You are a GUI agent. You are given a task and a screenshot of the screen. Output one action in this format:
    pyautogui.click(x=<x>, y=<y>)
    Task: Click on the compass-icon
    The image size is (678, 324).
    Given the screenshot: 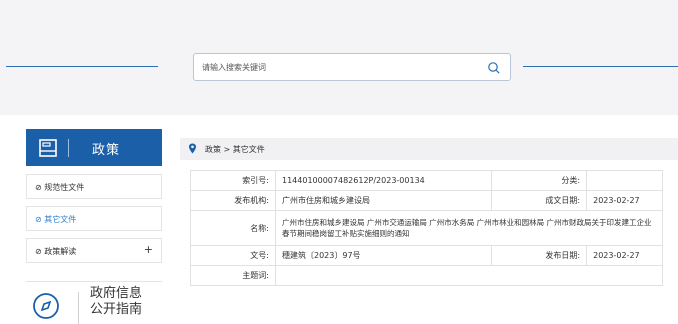 What is the action you would take?
    pyautogui.click(x=46, y=306)
    